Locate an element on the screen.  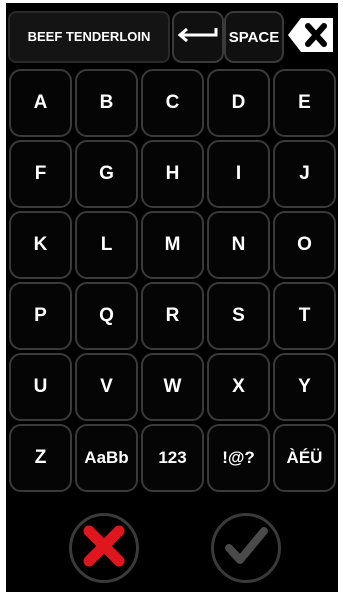
cancel-button is located at coordinates (104, 548).